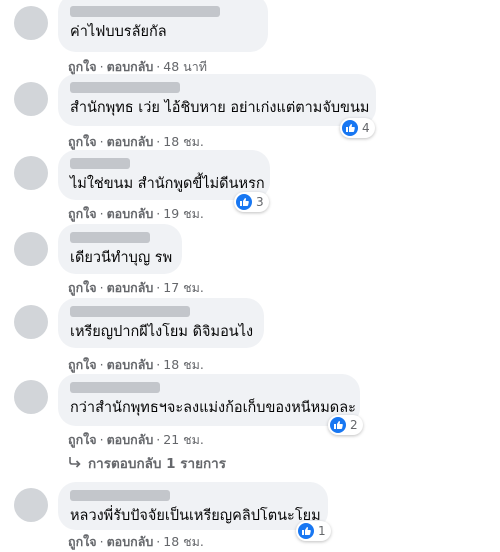 This screenshot has width=500, height=552. Describe the element at coordinates (195, 516) in the screenshot. I see `comment-text: หลวงพี่รับปัจจัยเป็นเหรียญคลิปโตนะโยม` at that location.